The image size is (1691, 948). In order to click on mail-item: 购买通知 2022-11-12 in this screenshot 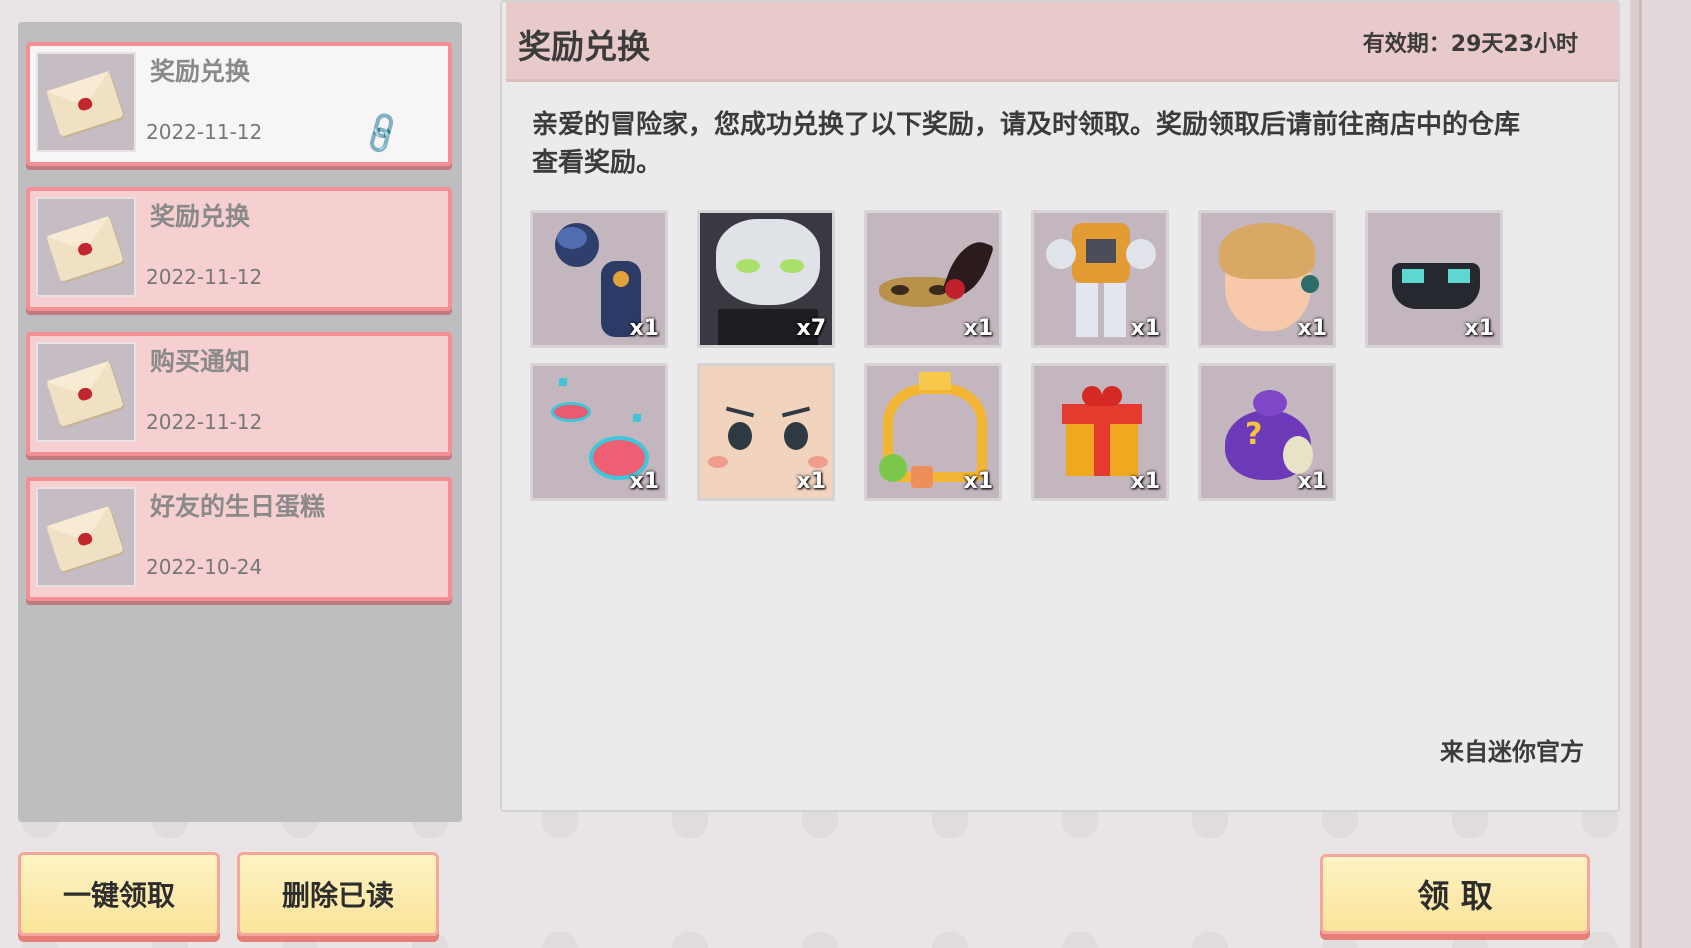, I will do `click(239, 394)`.